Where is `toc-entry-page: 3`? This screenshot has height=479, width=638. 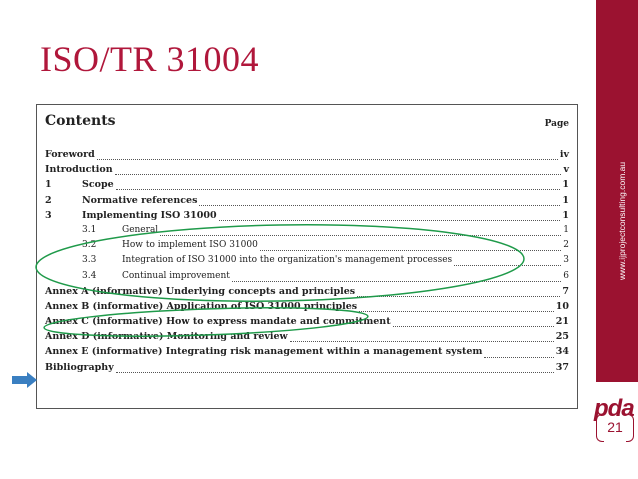 toc-entry-page: 3 is located at coordinates (566, 260).